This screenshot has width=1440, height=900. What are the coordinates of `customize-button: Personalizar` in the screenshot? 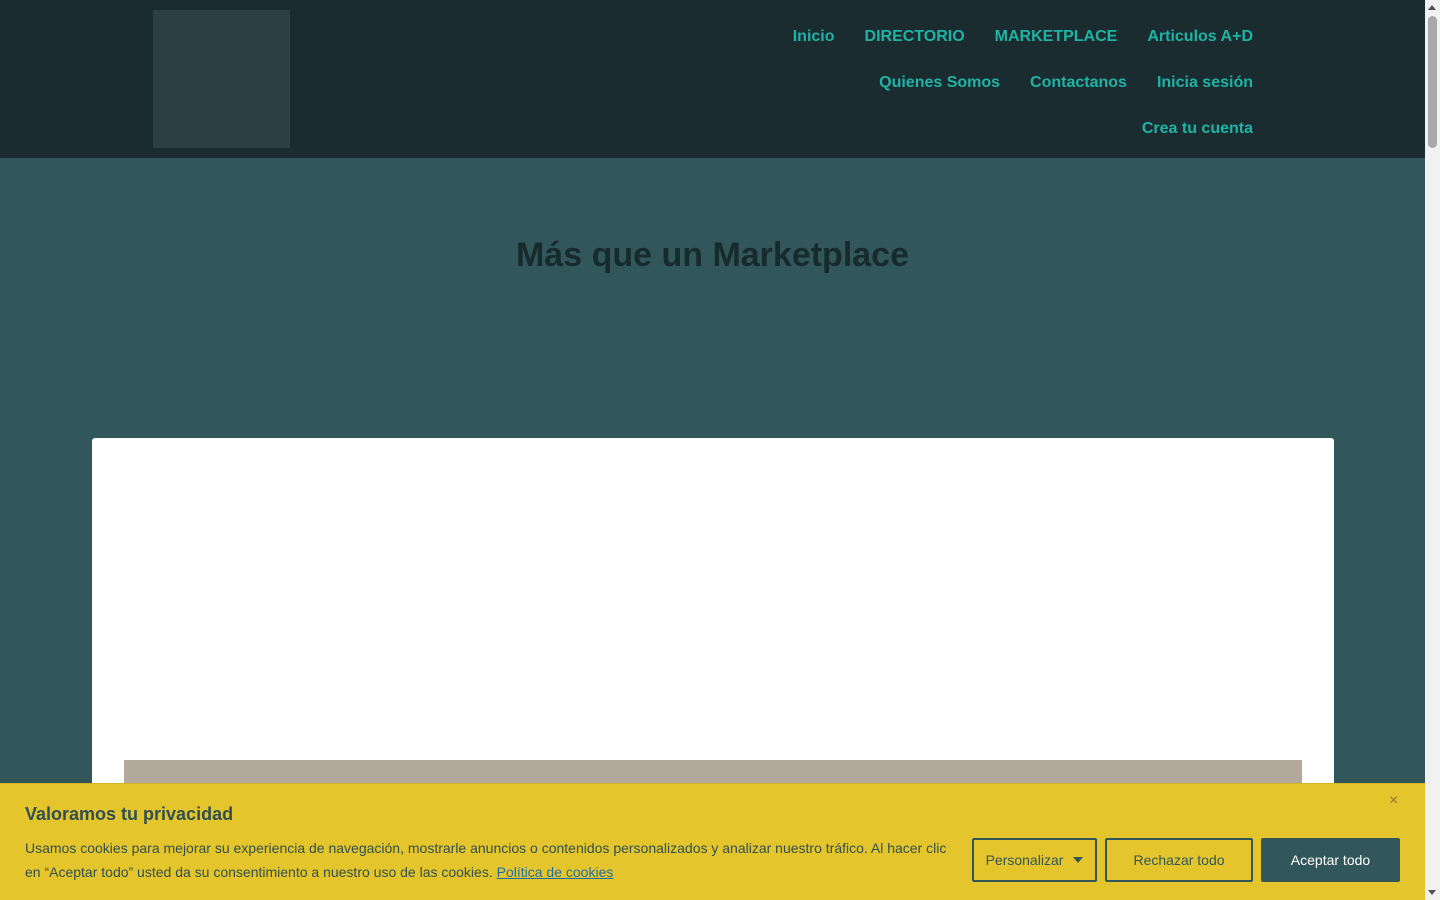 It's located at (1034, 860).